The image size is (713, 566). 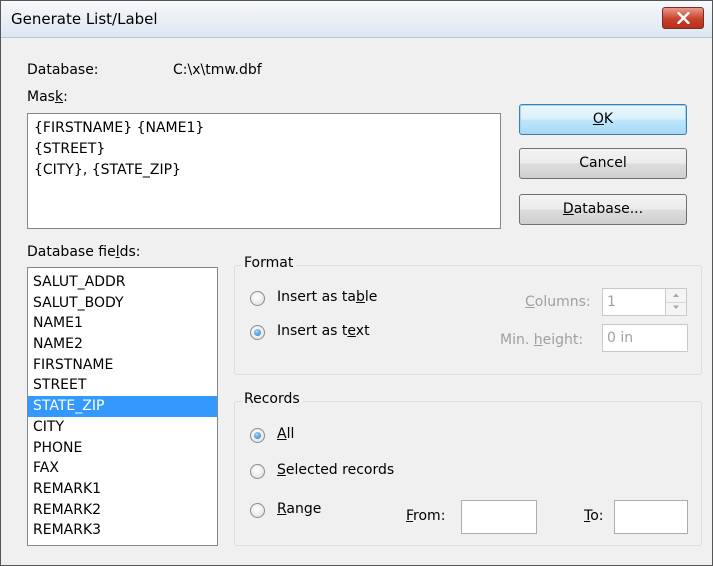 I want to click on list-item-street: STREET, so click(x=122, y=385).